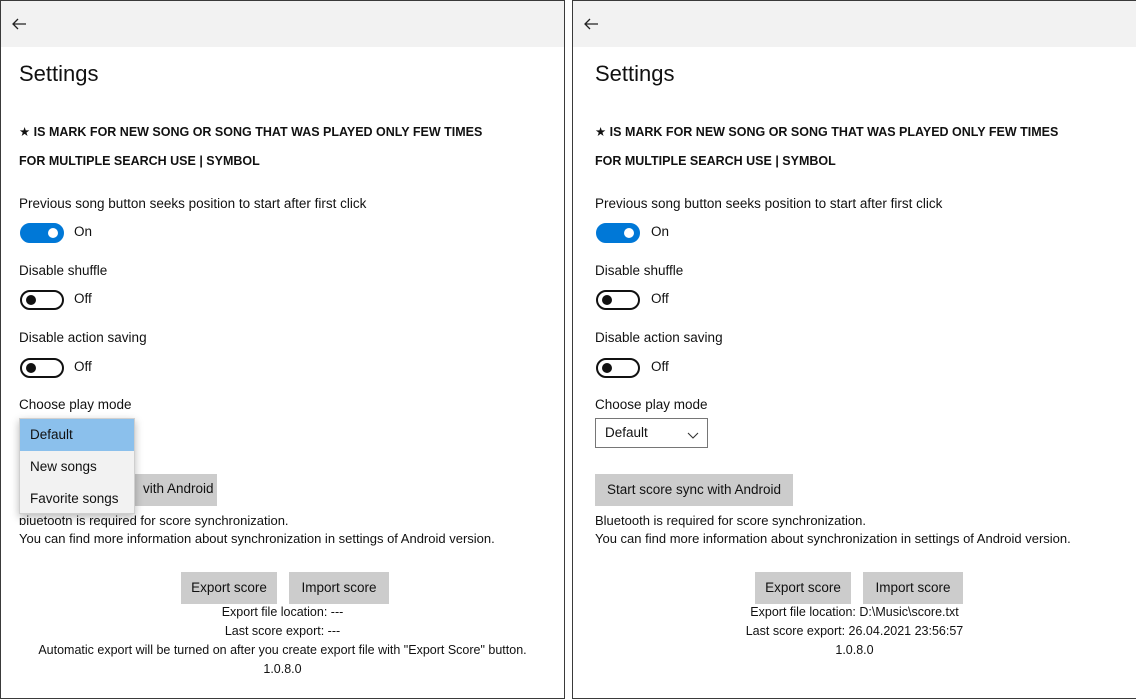 This screenshot has height=699, width=1136. Describe the element at coordinates (854, 612) in the screenshot. I see `export-location: Export file location: D:\Music\score.txt` at that location.